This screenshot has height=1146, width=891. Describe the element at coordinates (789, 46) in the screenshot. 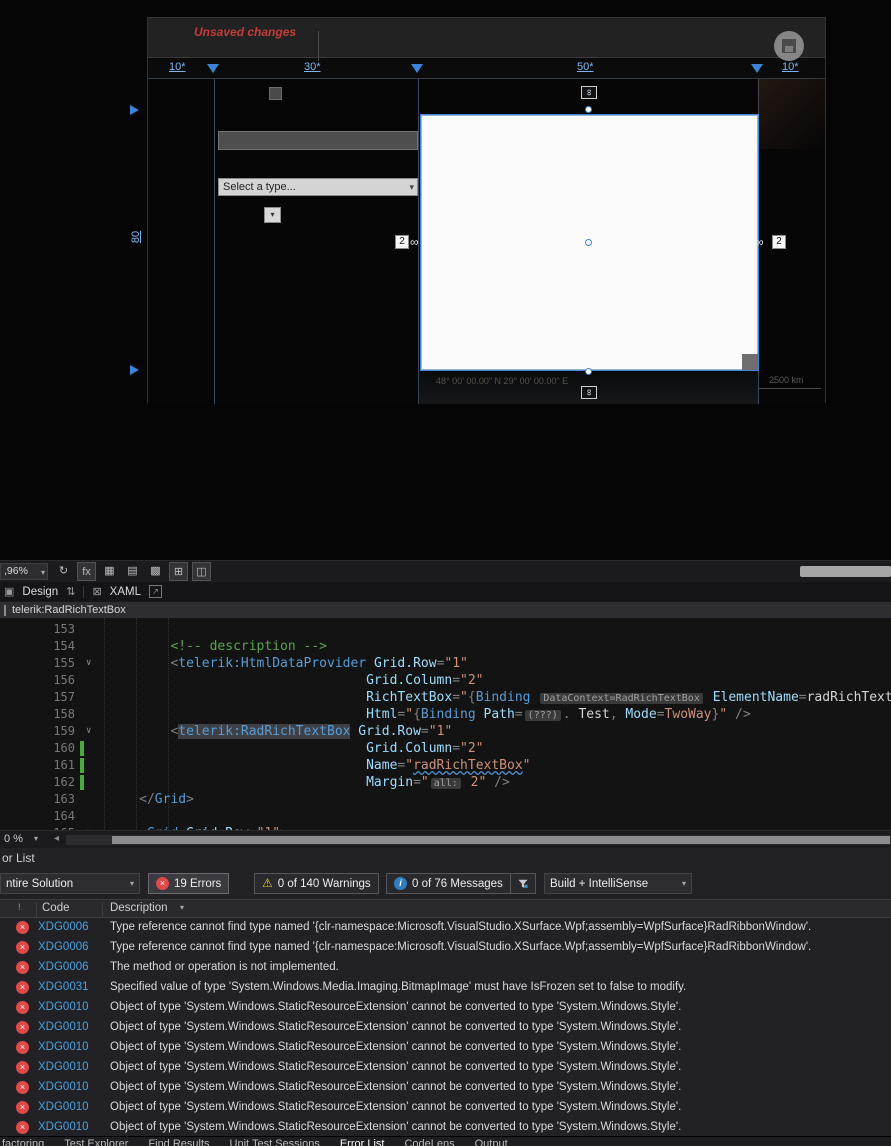

I see `save-button` at that location.